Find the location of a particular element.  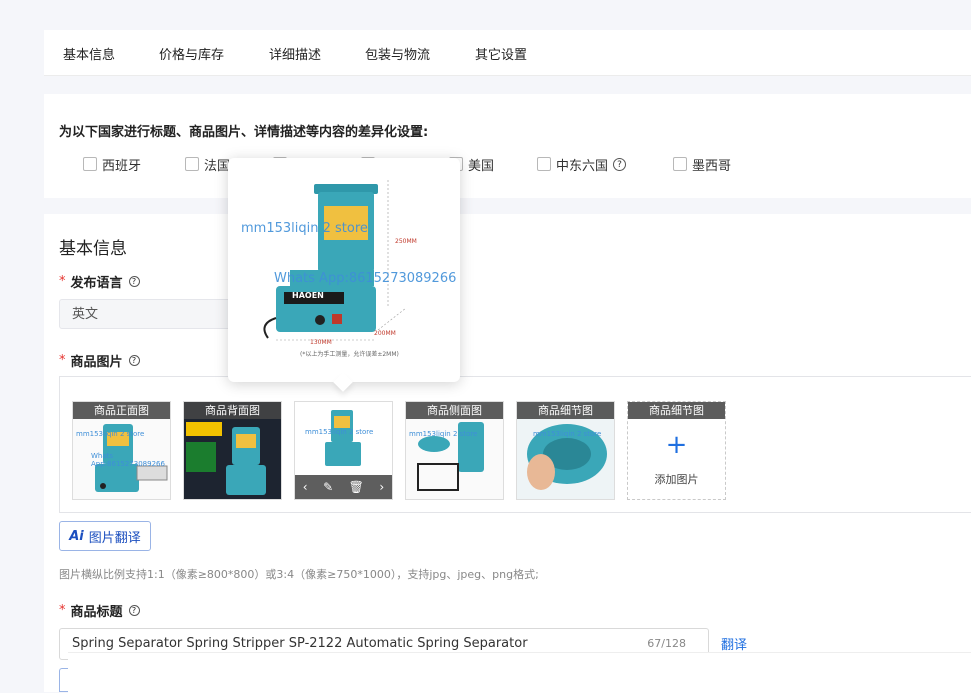

product-thumbnail-side: 商品侧面图 mm153liqin 2 store is located at coordinates (454, 450).